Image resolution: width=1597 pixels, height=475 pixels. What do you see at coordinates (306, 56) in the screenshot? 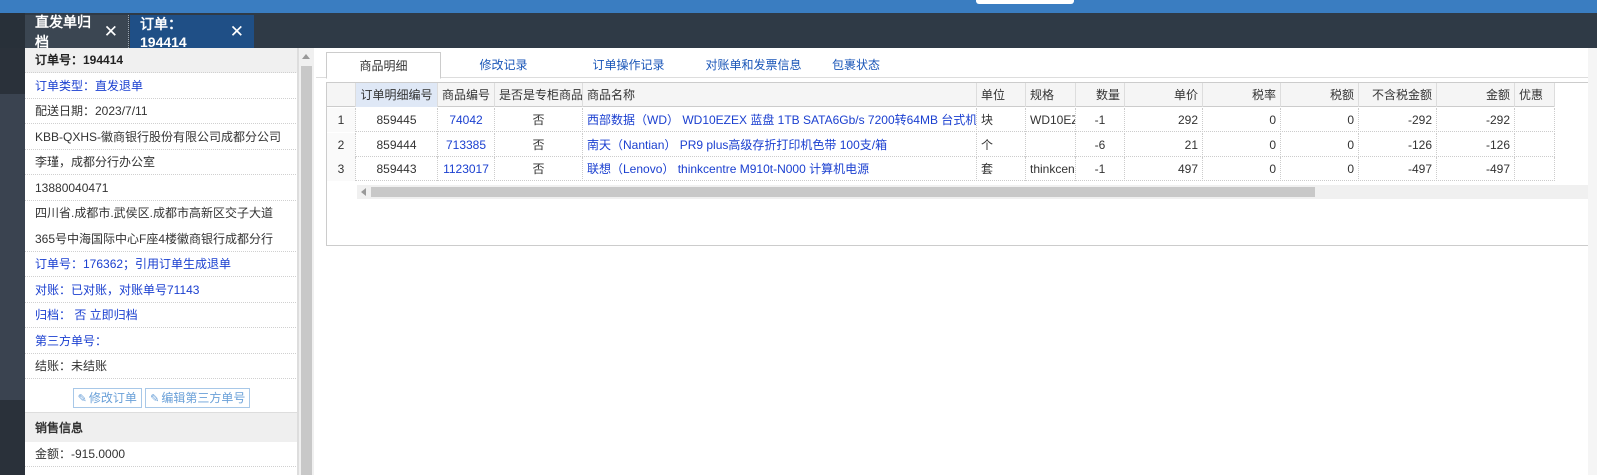
I see `scroll-up-icon` at bounding box center [306, 56].